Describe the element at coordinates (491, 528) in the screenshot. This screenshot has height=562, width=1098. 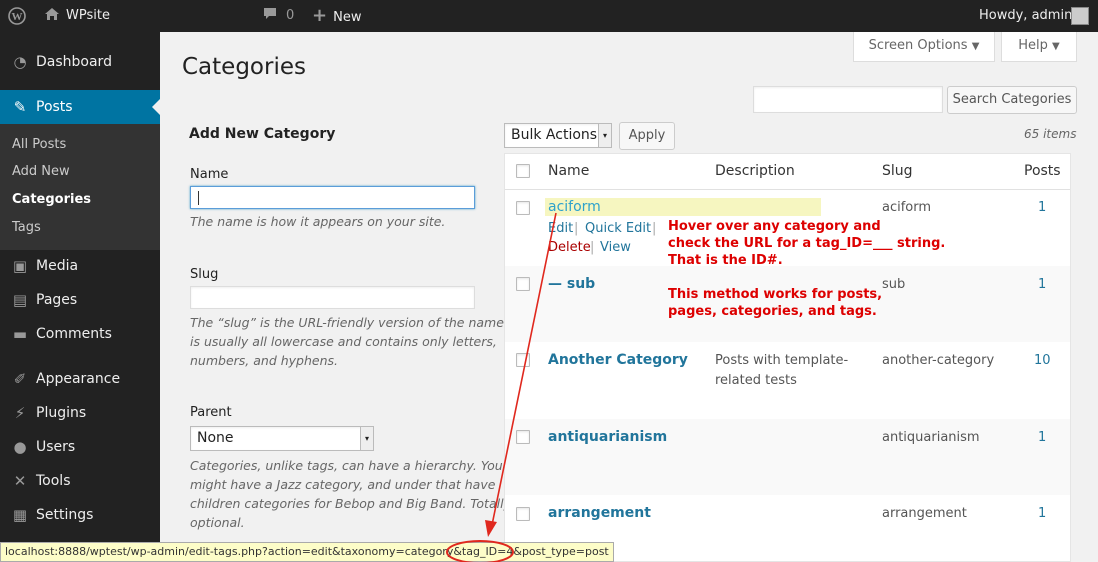
I see `arrow-head-icon` at that location.